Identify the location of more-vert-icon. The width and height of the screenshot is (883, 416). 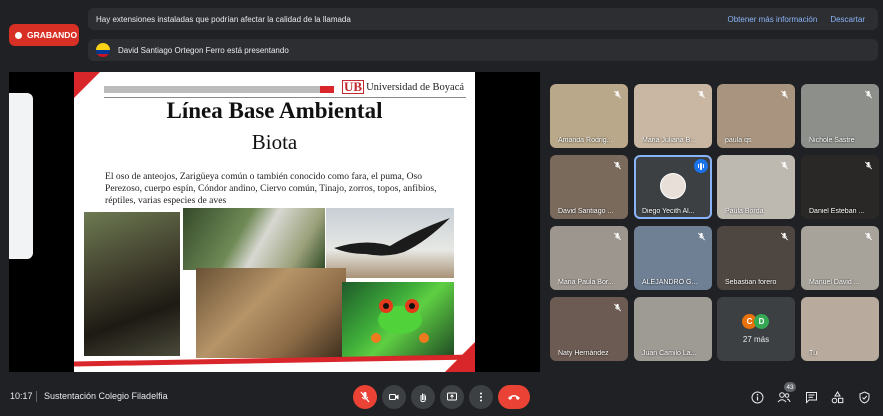
(481, 397).